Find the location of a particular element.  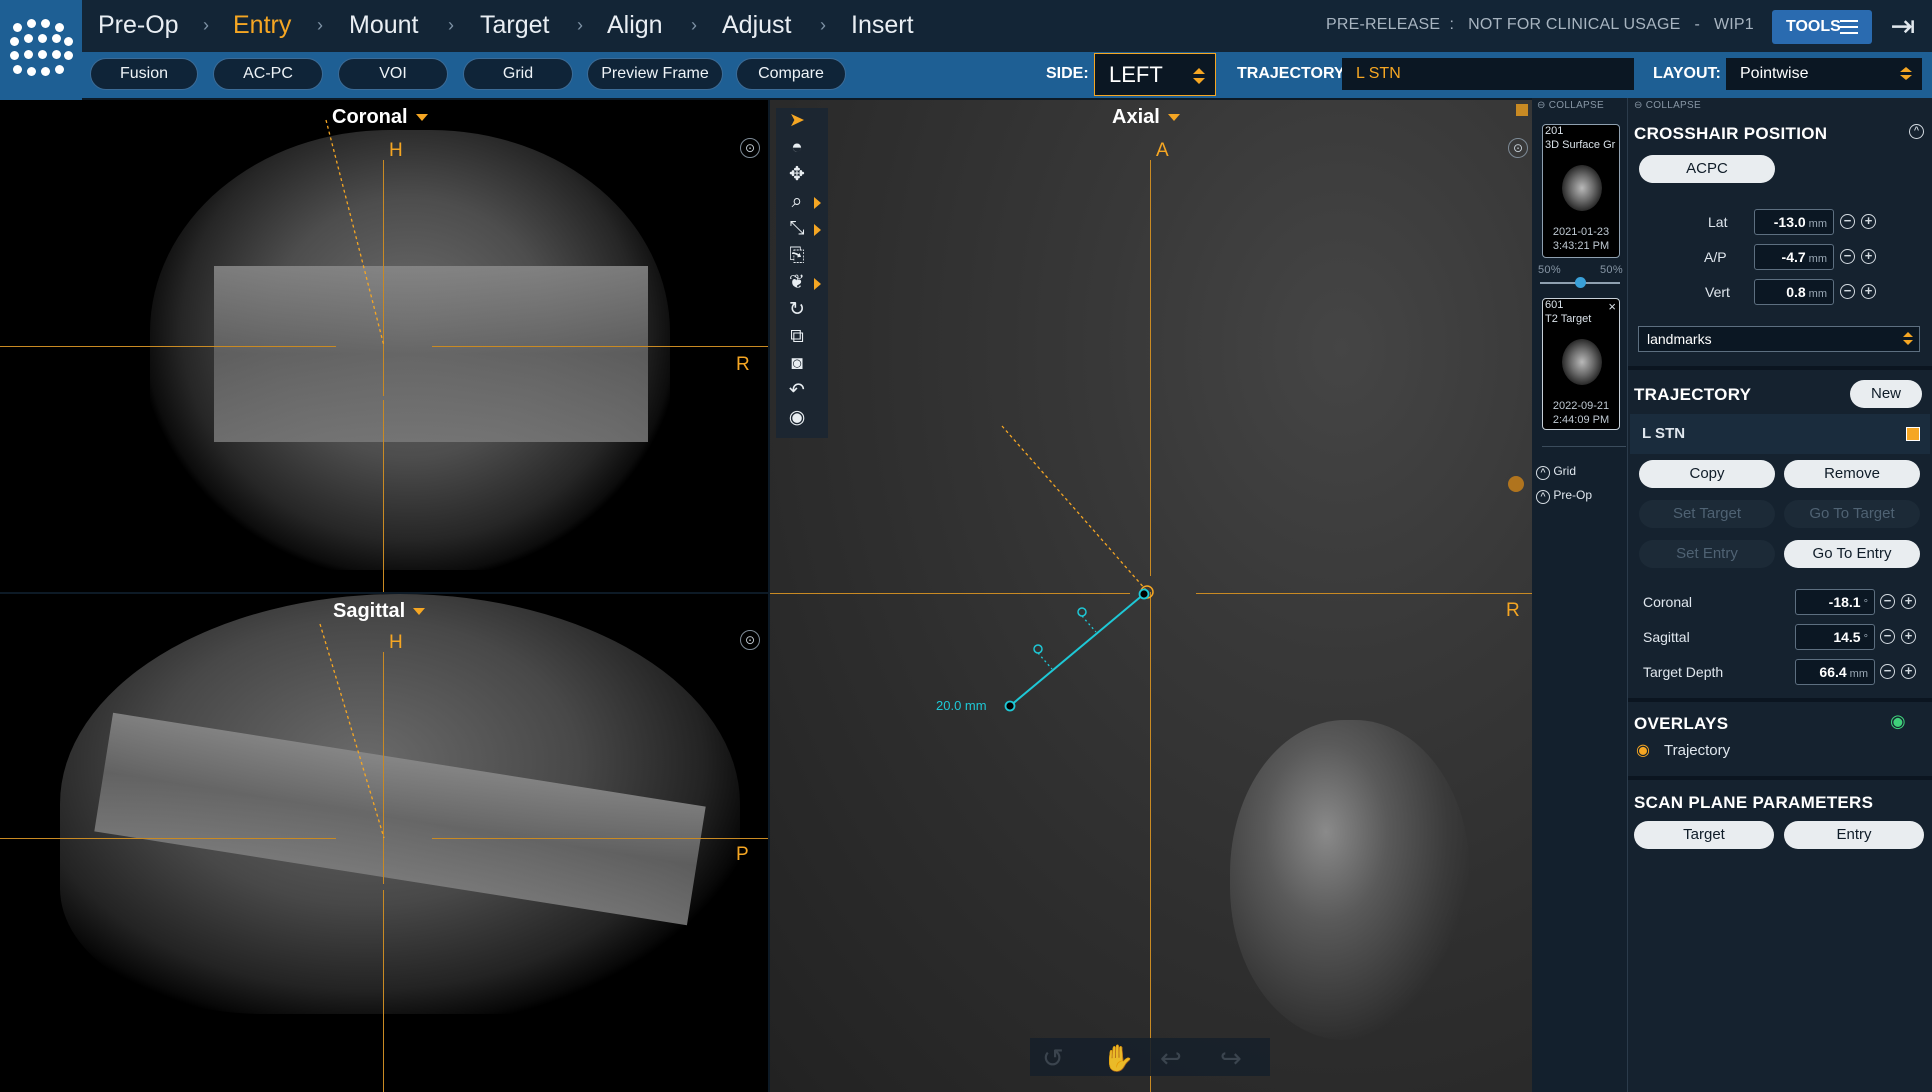

step-mount: Mount is located at coordinates (383, 25).